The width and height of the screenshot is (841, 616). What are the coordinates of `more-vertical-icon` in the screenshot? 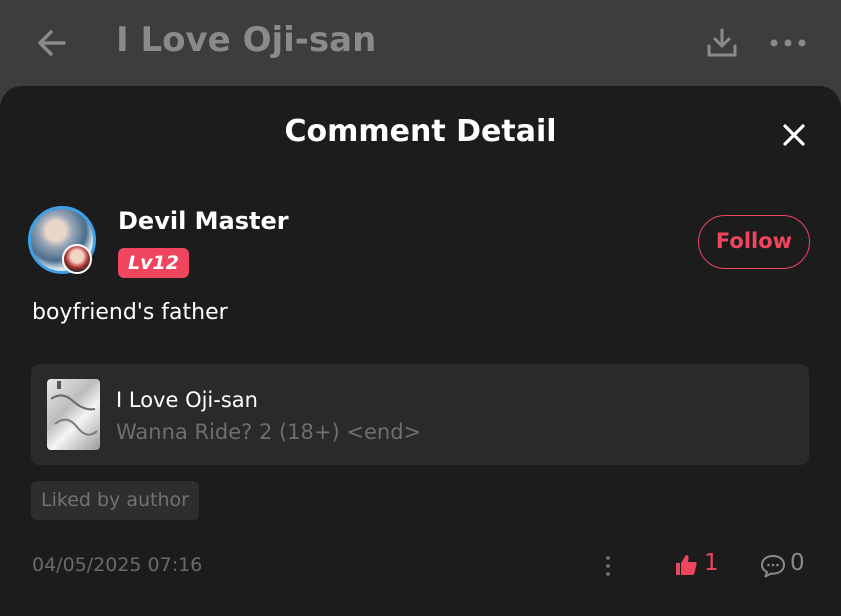 It's located at (608, 566).